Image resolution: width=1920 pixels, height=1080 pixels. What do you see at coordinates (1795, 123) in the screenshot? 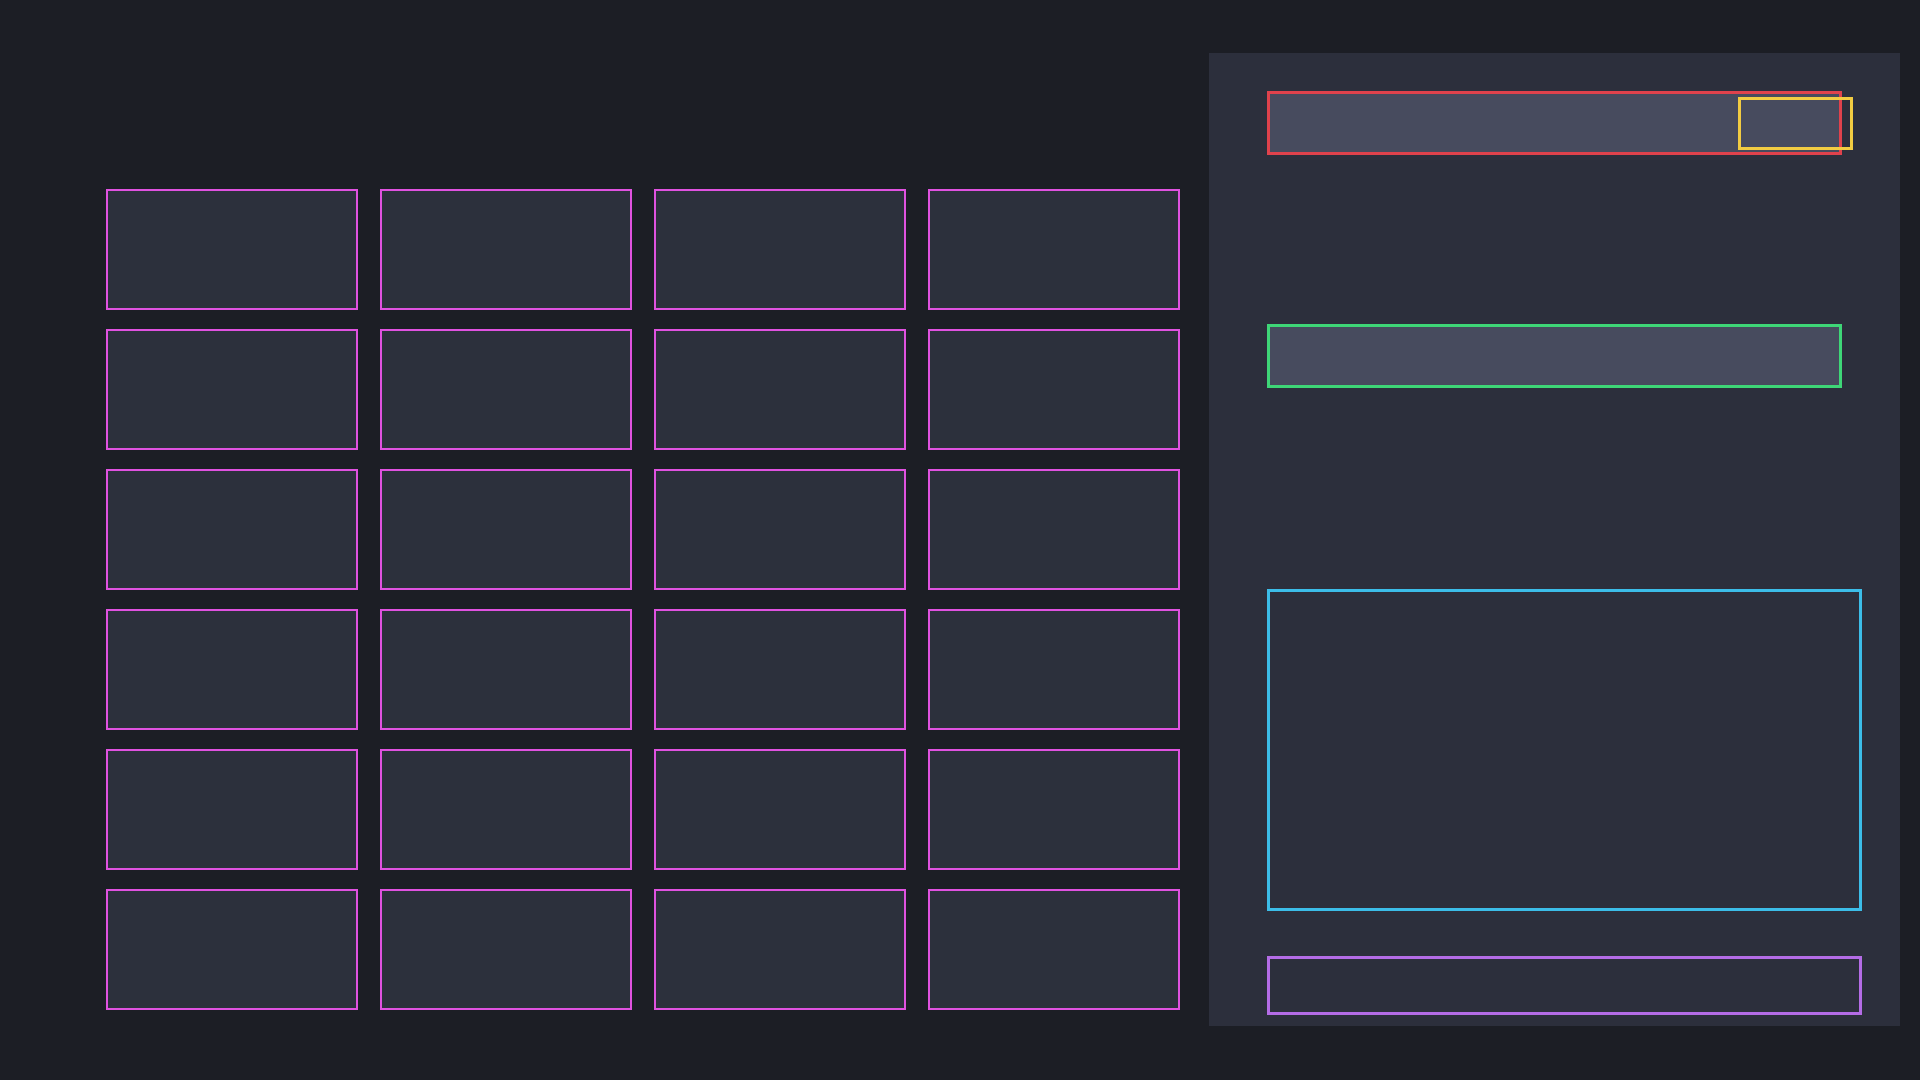
I see `top-input-button` at bounding box center [1795, 123].